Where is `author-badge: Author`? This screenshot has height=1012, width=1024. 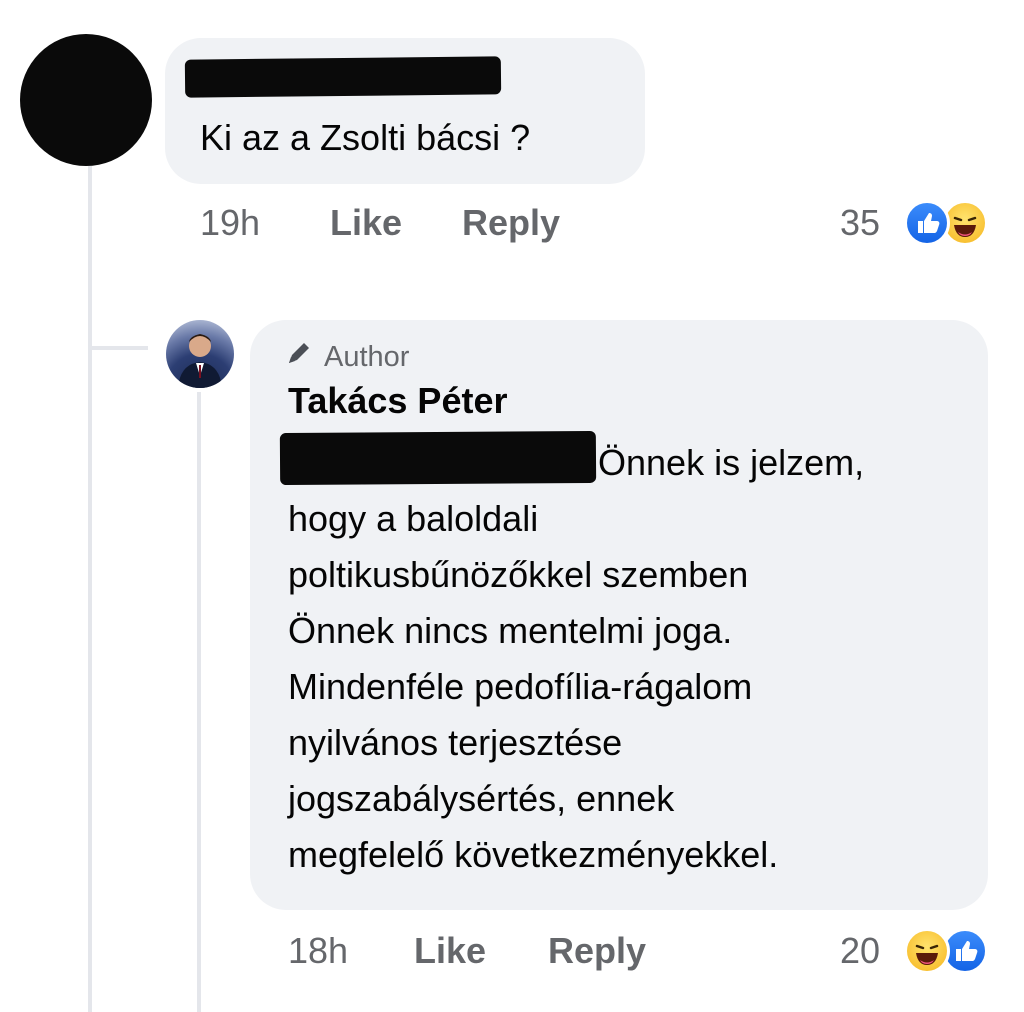
author-badge: Author is located at coordinates (346, 357).